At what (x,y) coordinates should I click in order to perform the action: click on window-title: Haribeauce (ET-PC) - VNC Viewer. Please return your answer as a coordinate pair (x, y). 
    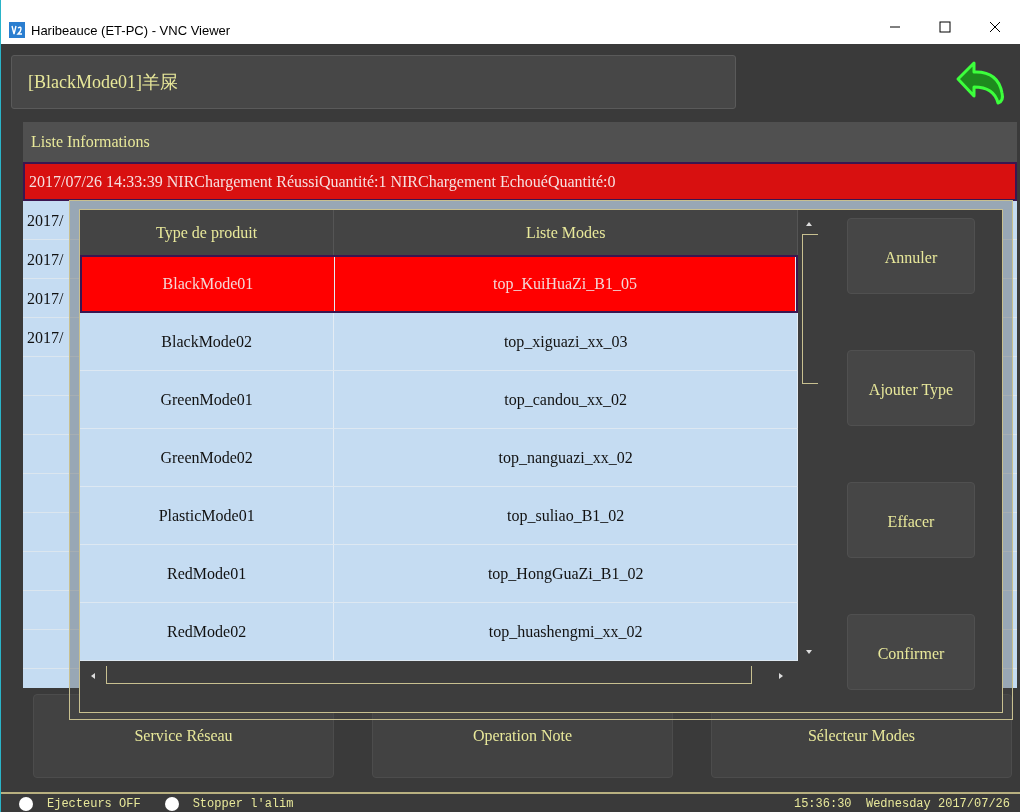
    Looking at the image, I should click on (131, 30).